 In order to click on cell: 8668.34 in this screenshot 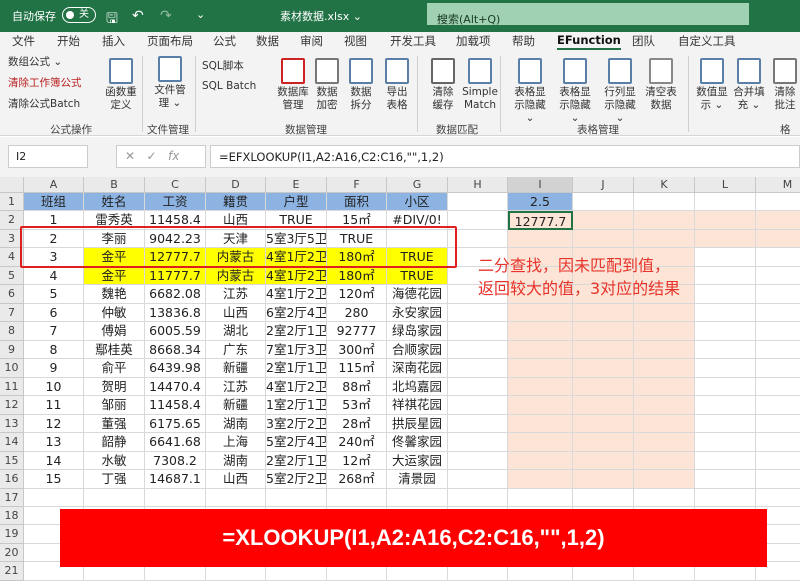, I will do `click(175, 350)`.